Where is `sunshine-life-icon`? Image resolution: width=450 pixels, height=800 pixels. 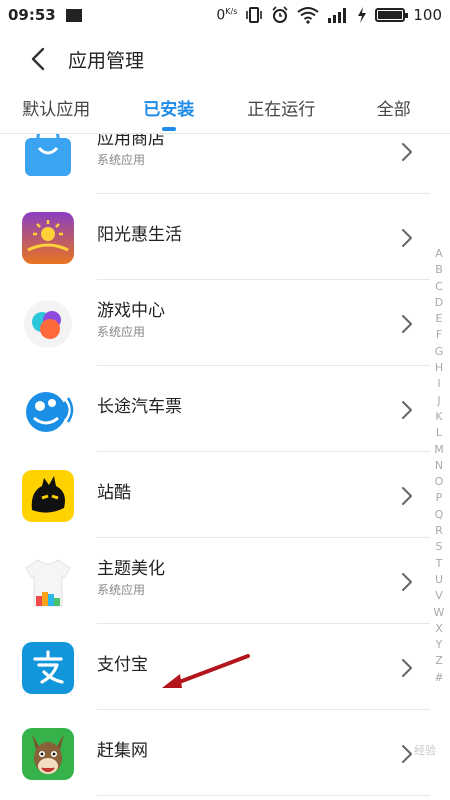 sunshine-life-icon is located at coordinates (48, 238).